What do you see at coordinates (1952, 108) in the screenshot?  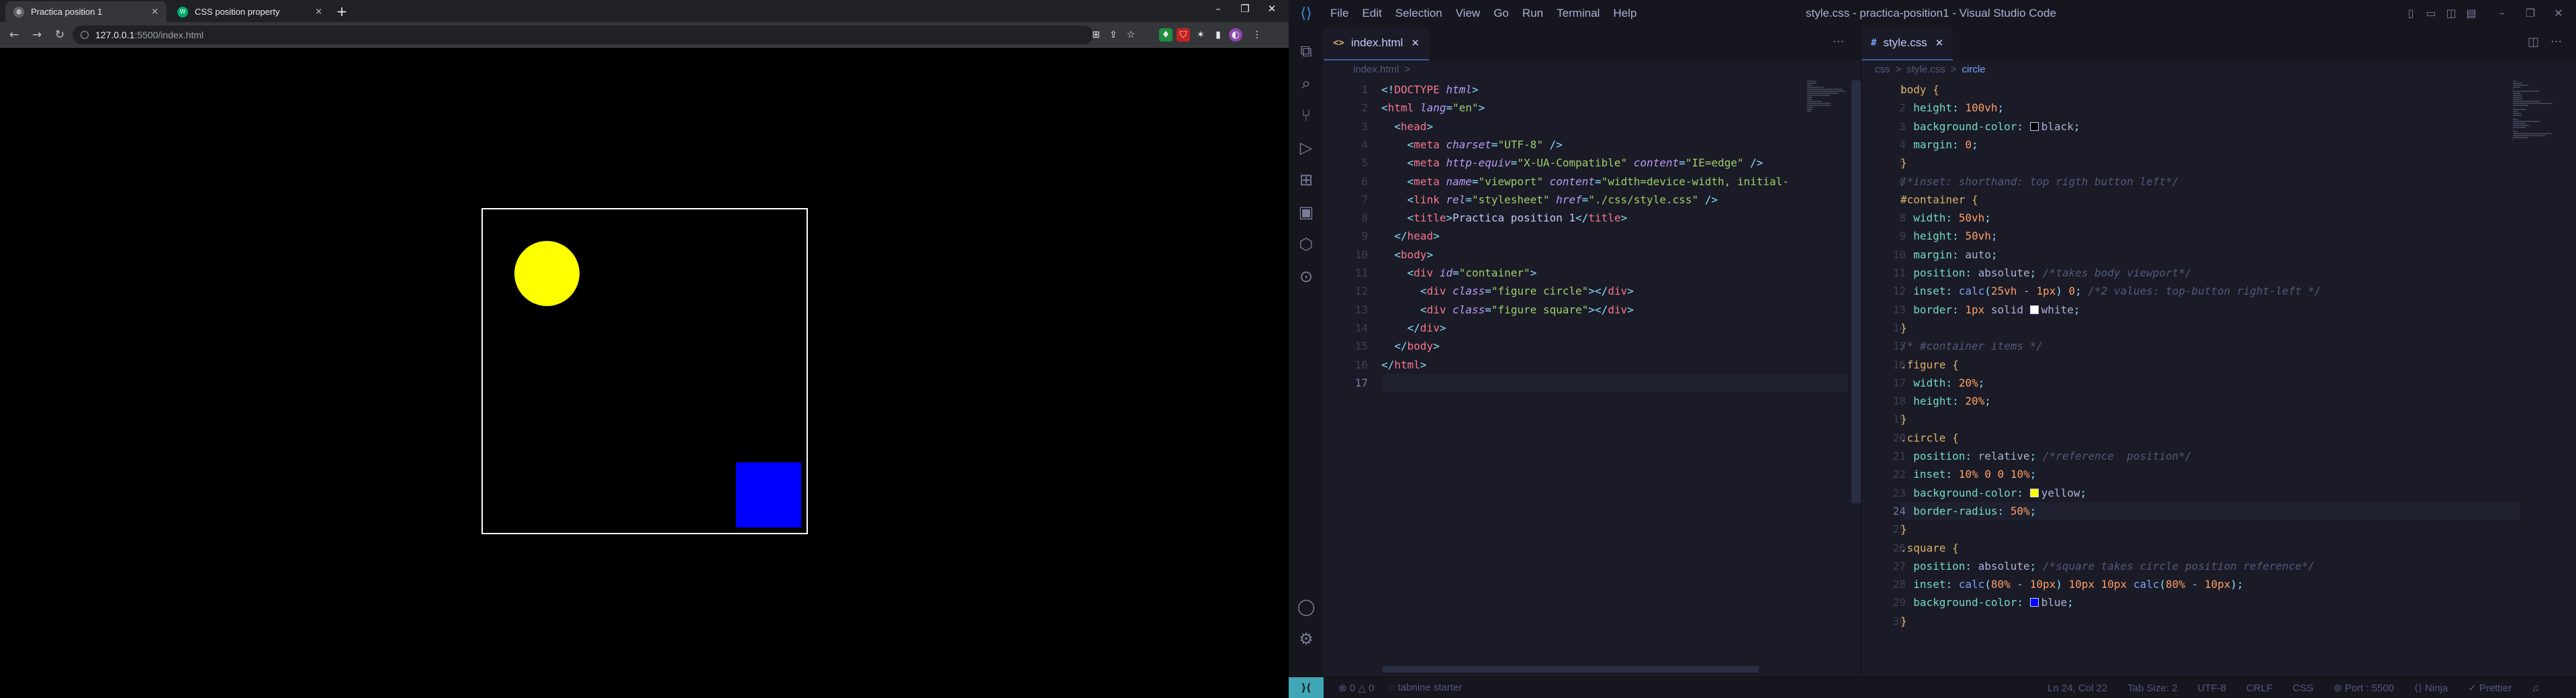 I see `code-line: height: 100vh;` at bounding box center [1952, 108].